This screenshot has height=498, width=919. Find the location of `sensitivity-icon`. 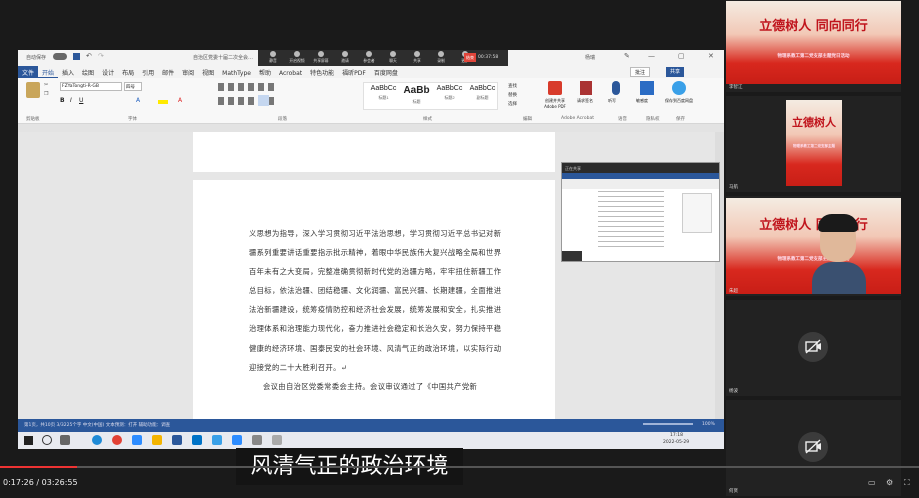

sensitivity-icon is located at coordinates (647, 88).